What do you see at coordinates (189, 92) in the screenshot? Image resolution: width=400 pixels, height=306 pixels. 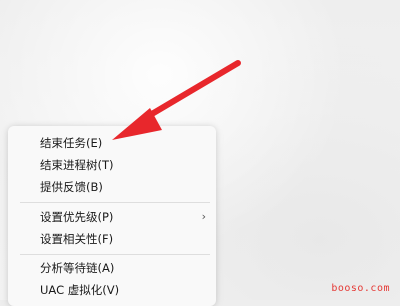 I see `arrow-shaft` at bounding box center [189, 92].